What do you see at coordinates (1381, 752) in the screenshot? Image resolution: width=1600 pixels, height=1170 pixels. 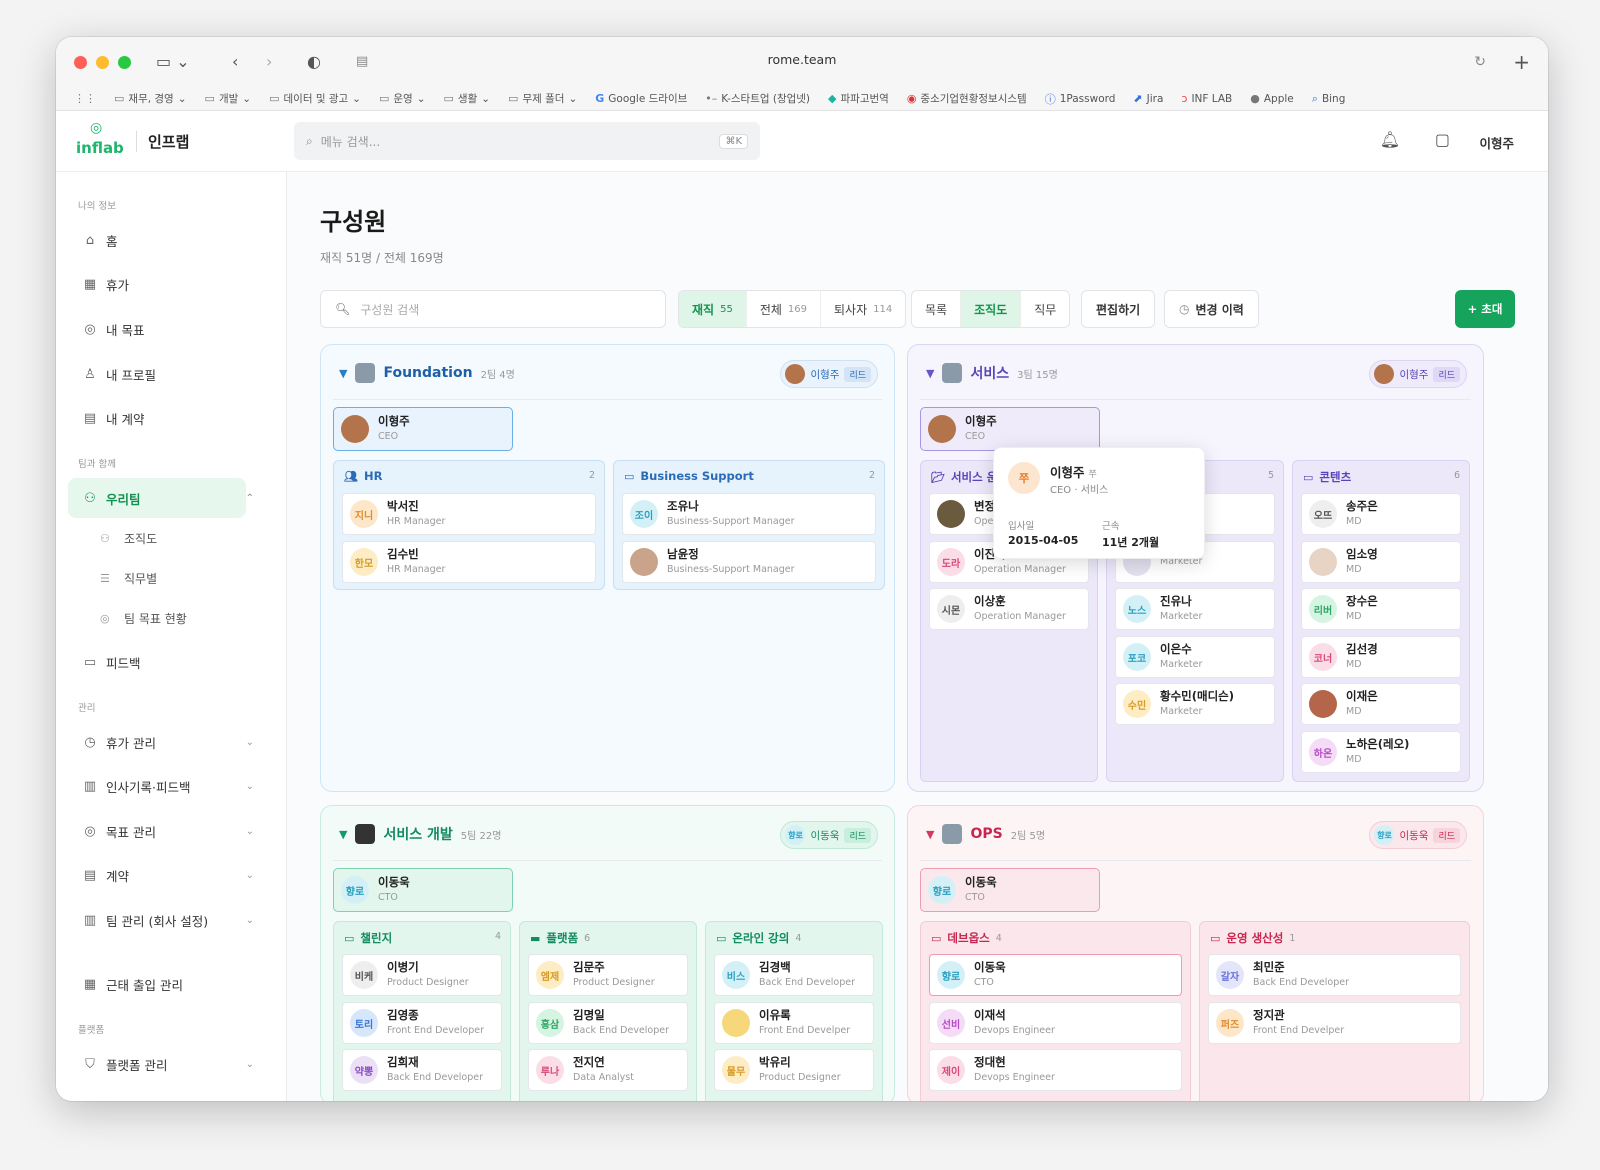 I see `member-card: 하온 노하은(레오) MD` at bounding box center [1381, 752].